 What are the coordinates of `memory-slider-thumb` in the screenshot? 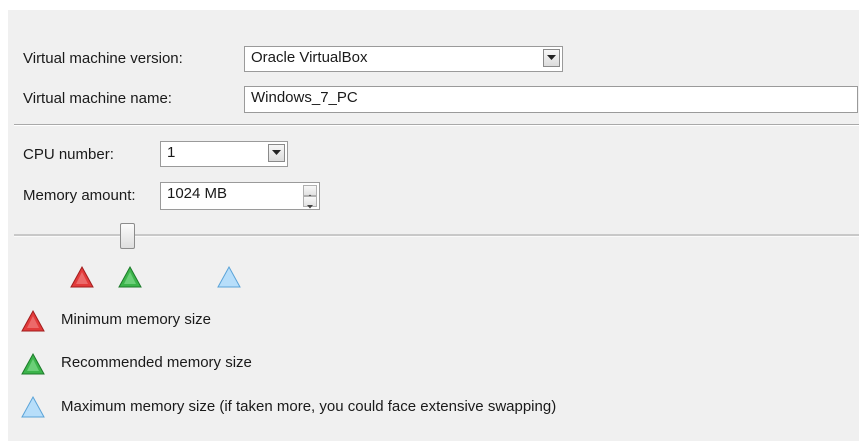 It's located at (127, 236).